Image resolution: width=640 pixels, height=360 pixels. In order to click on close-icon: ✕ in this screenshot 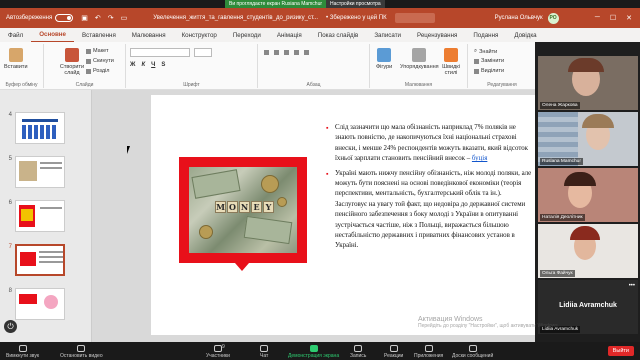, I will do `click(629, 18)`.